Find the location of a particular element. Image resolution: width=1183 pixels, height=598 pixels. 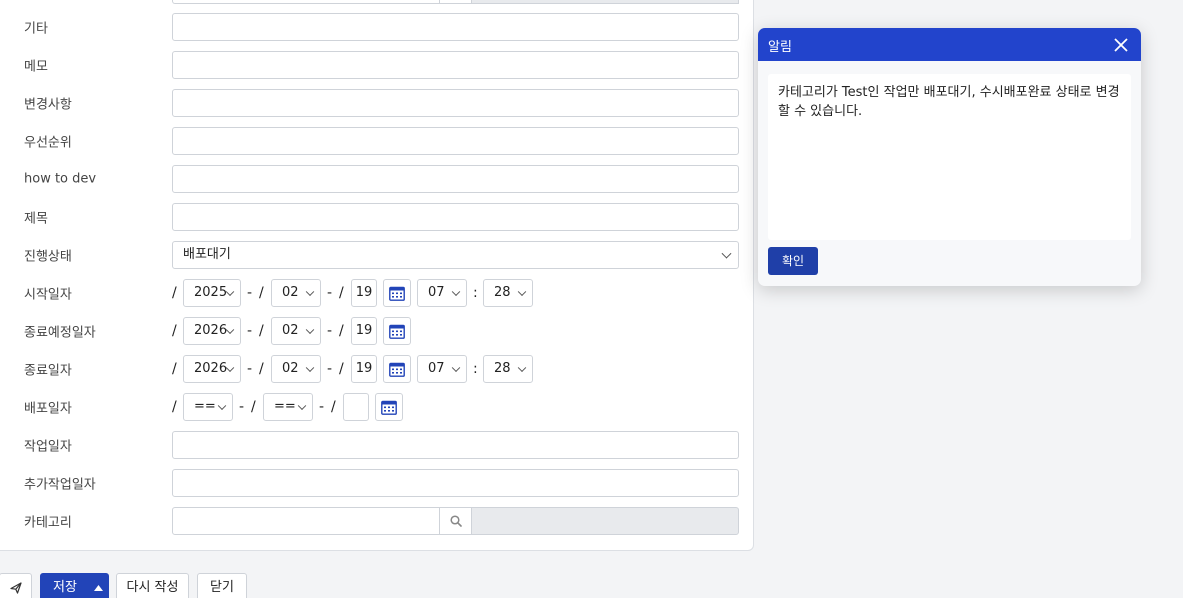

end-date-label: 종료일자 is located at coordinates (48, 371).